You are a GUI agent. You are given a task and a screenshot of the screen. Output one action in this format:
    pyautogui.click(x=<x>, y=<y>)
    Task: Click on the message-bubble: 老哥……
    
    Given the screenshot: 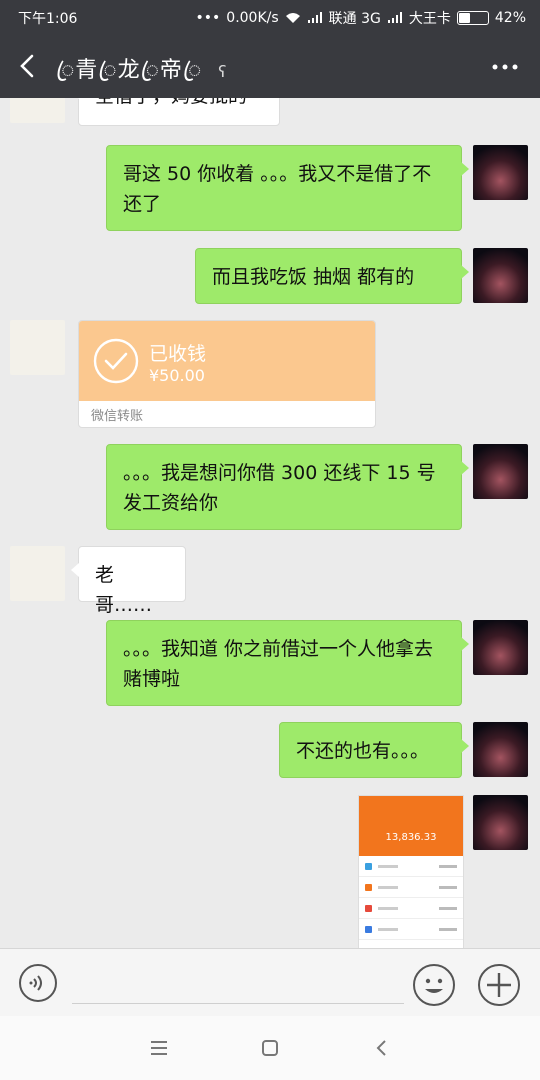 What is the action you would take?
    pyautogui.click(x=128, y=581)
    